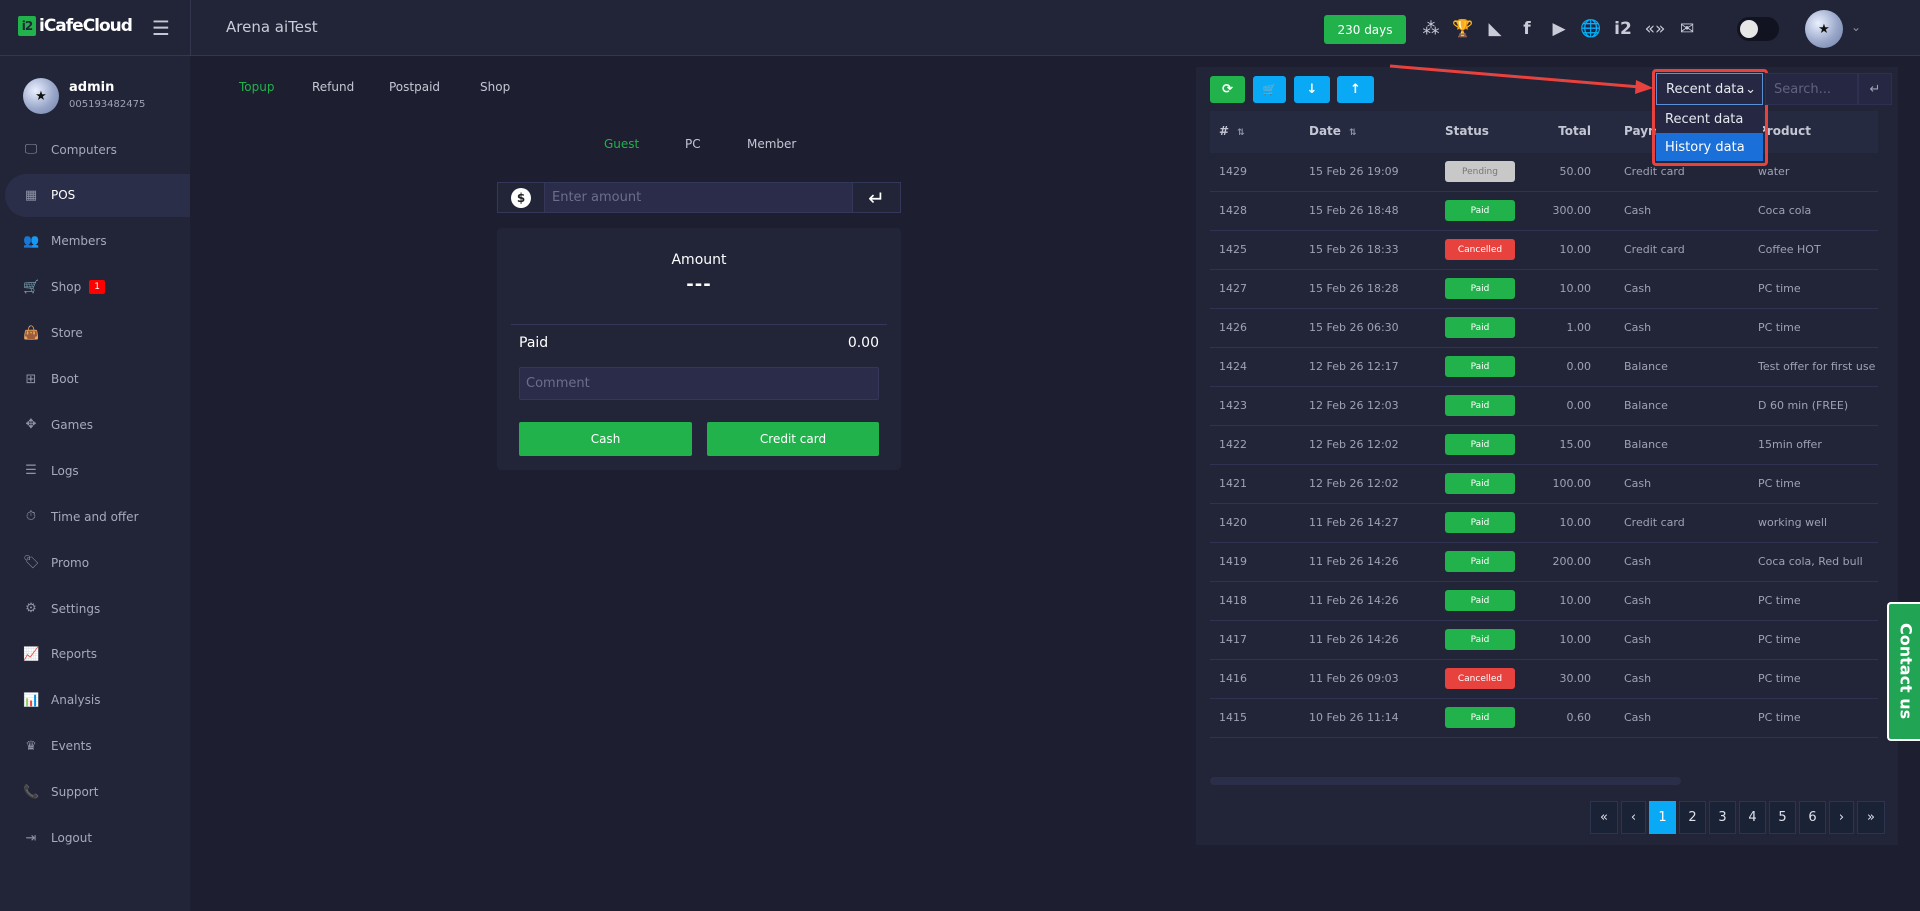  I want to click on sidebar-item-store: 👜 Store, so click(97, 333).